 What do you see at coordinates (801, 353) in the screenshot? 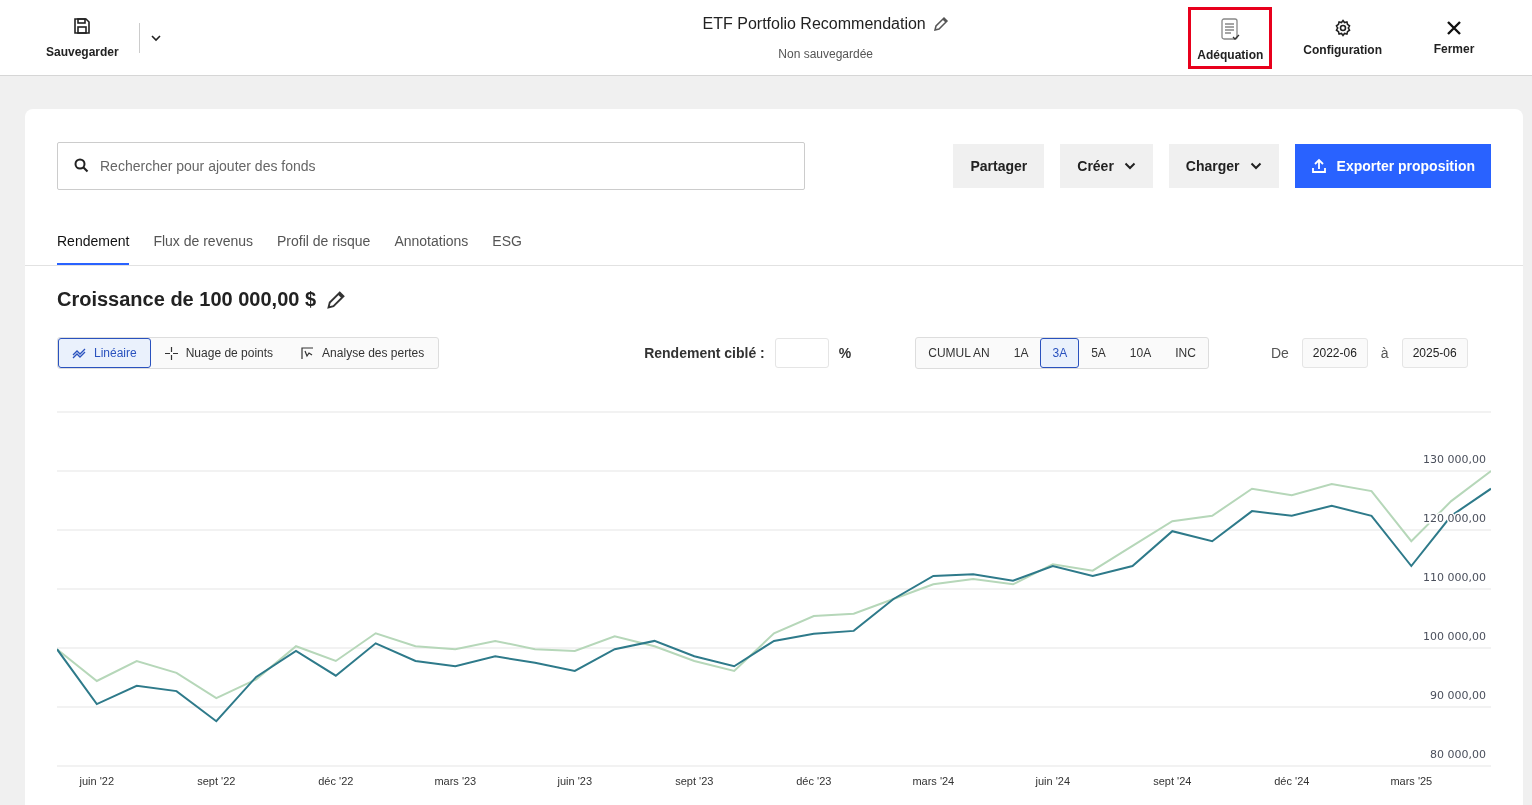
I see `target-return-field` at bounding box center [801, 353].